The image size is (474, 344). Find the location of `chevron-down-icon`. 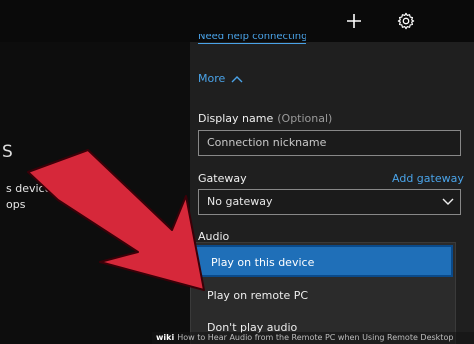

chevron-down-icon is located at coordinates (448, 201).